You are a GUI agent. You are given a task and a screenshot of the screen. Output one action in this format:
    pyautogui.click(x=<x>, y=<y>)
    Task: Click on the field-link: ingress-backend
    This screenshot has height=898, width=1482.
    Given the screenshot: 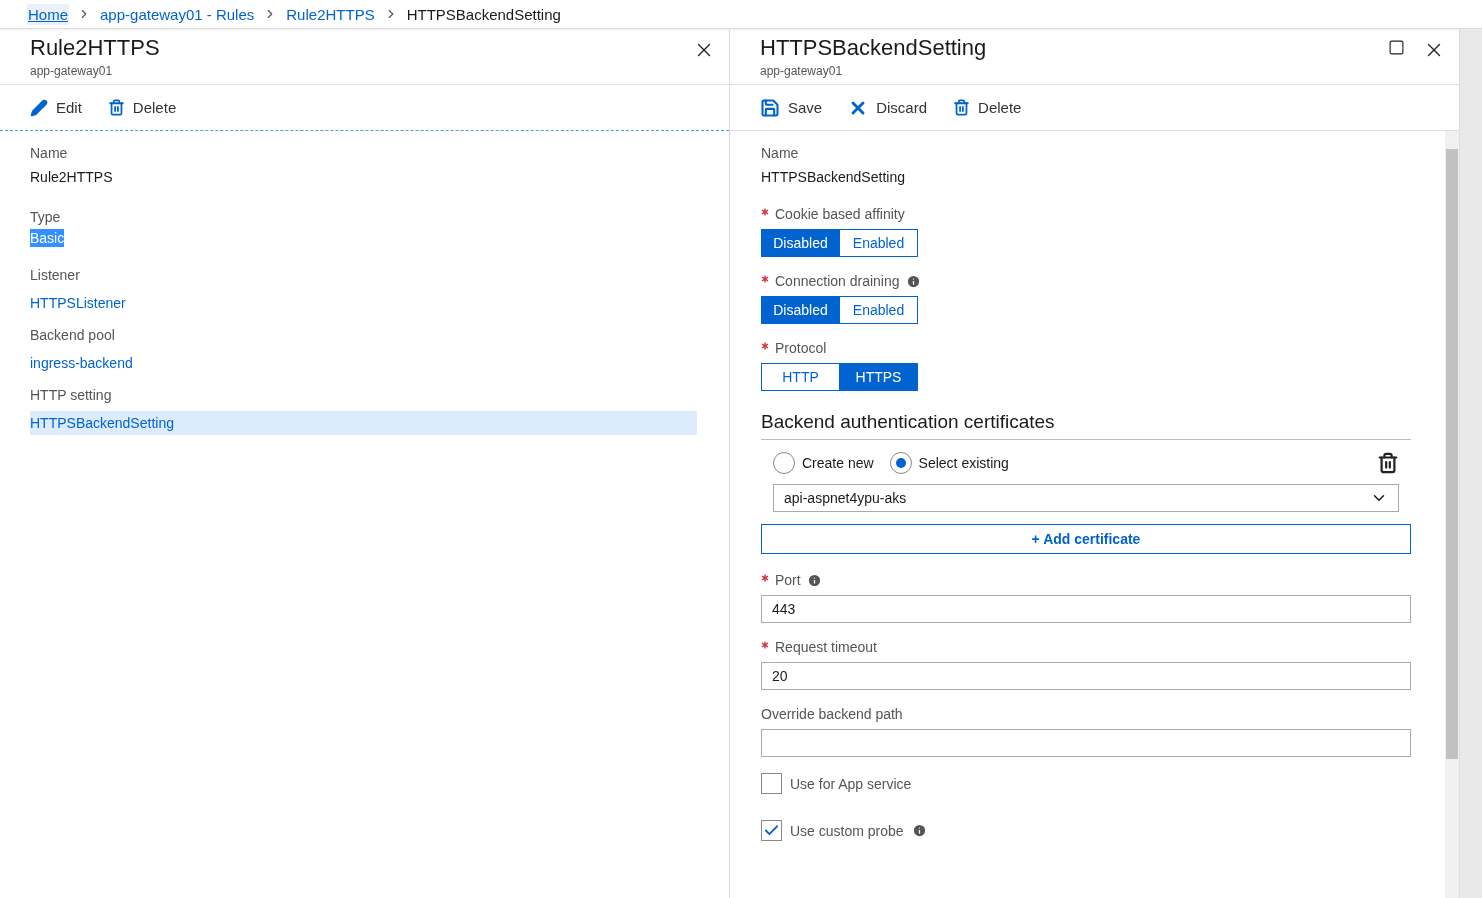 What is the action you would take?
    pyautogui.click(x=363, y=363)
    